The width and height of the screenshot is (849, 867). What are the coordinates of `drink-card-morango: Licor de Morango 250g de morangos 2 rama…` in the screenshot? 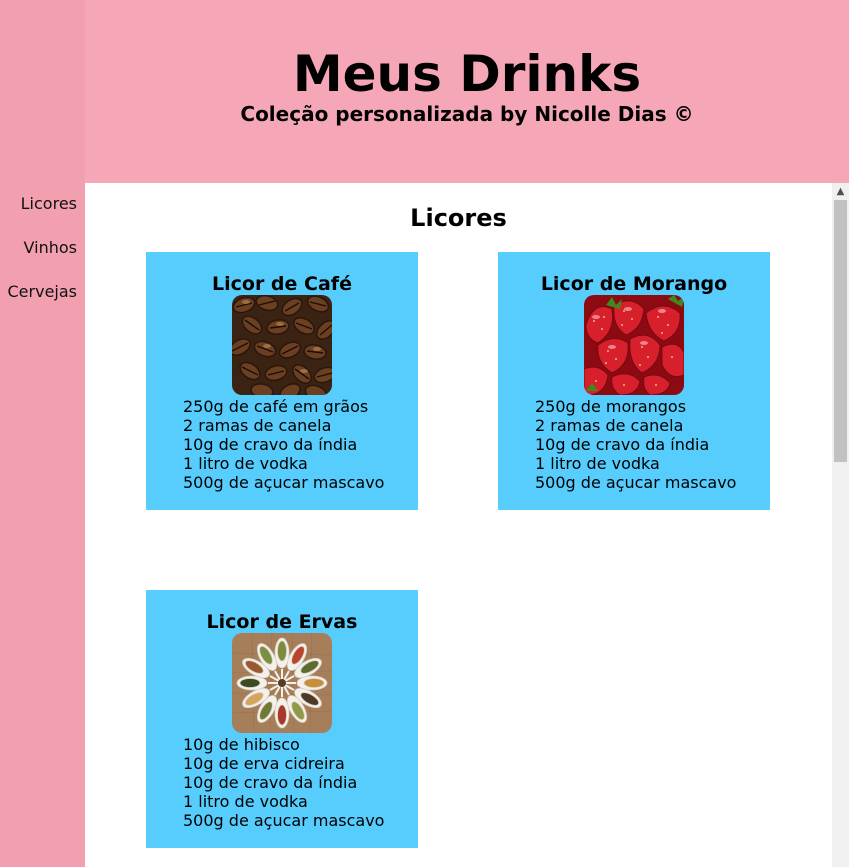 It's located at (634, 381).